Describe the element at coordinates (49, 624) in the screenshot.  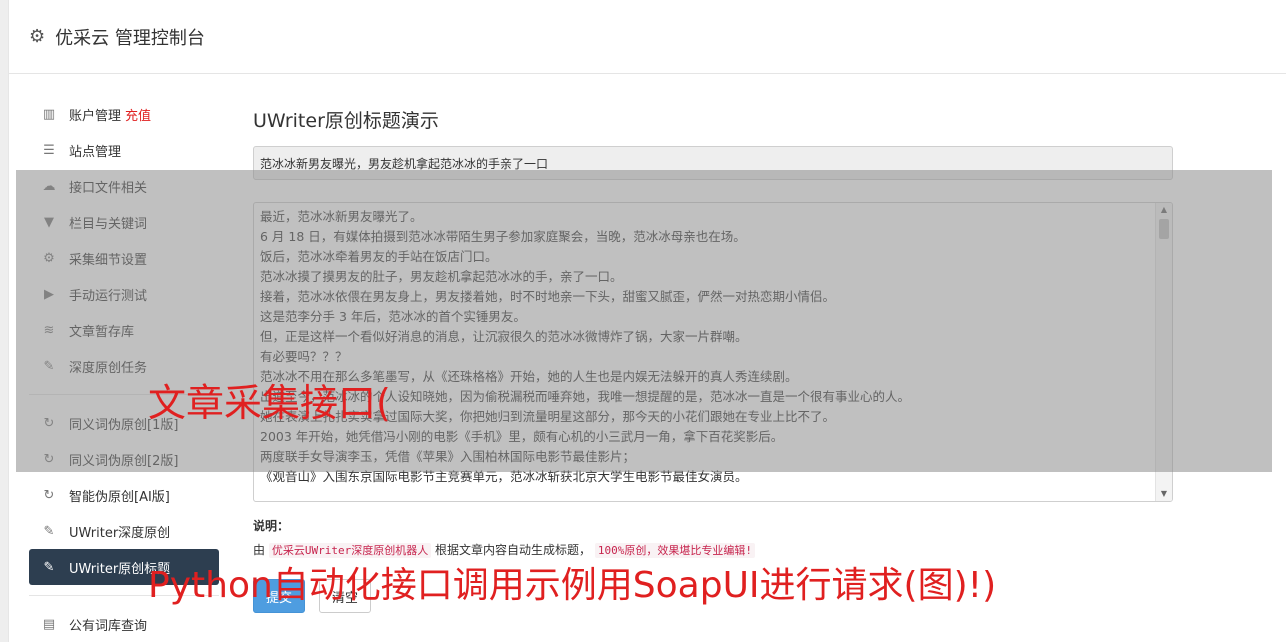
I see `book-icon: ▤` at that location.